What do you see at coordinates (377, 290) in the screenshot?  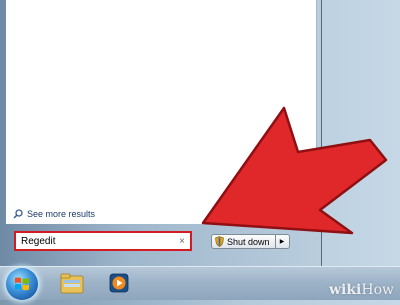 I see `watermark-how: How` at bounding box center [377, 290].